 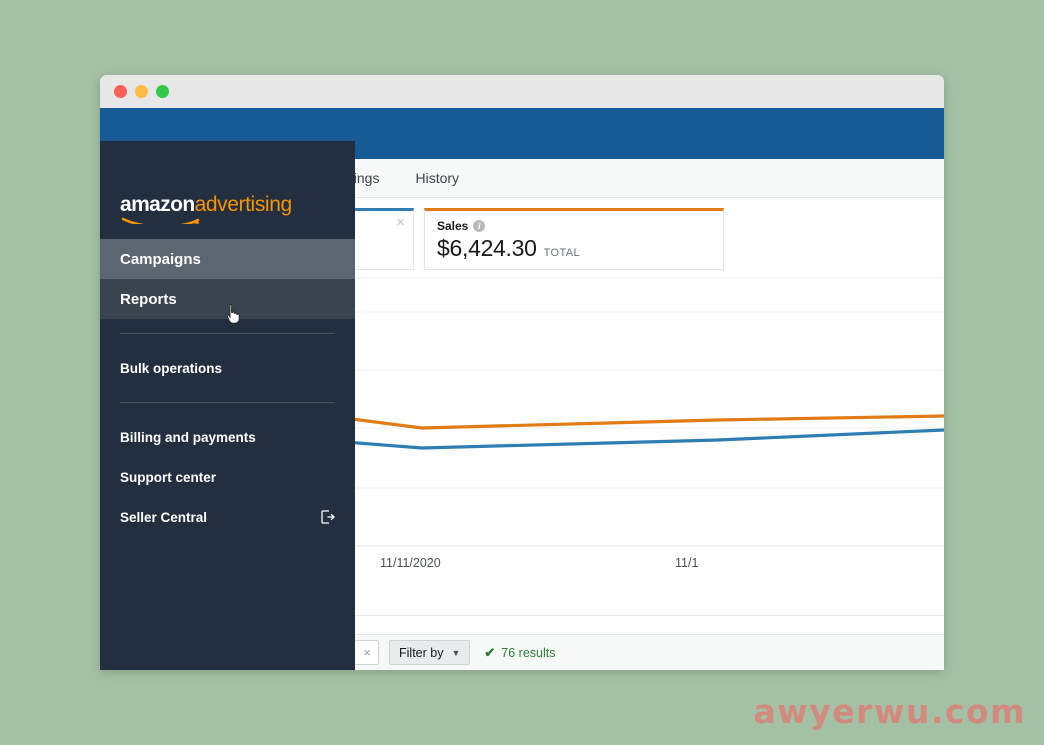 What do you see at coordinates (562, 253) in the screenshot?
I see `metric-unit-label: TOTAL` at bounding box center [562, 253].